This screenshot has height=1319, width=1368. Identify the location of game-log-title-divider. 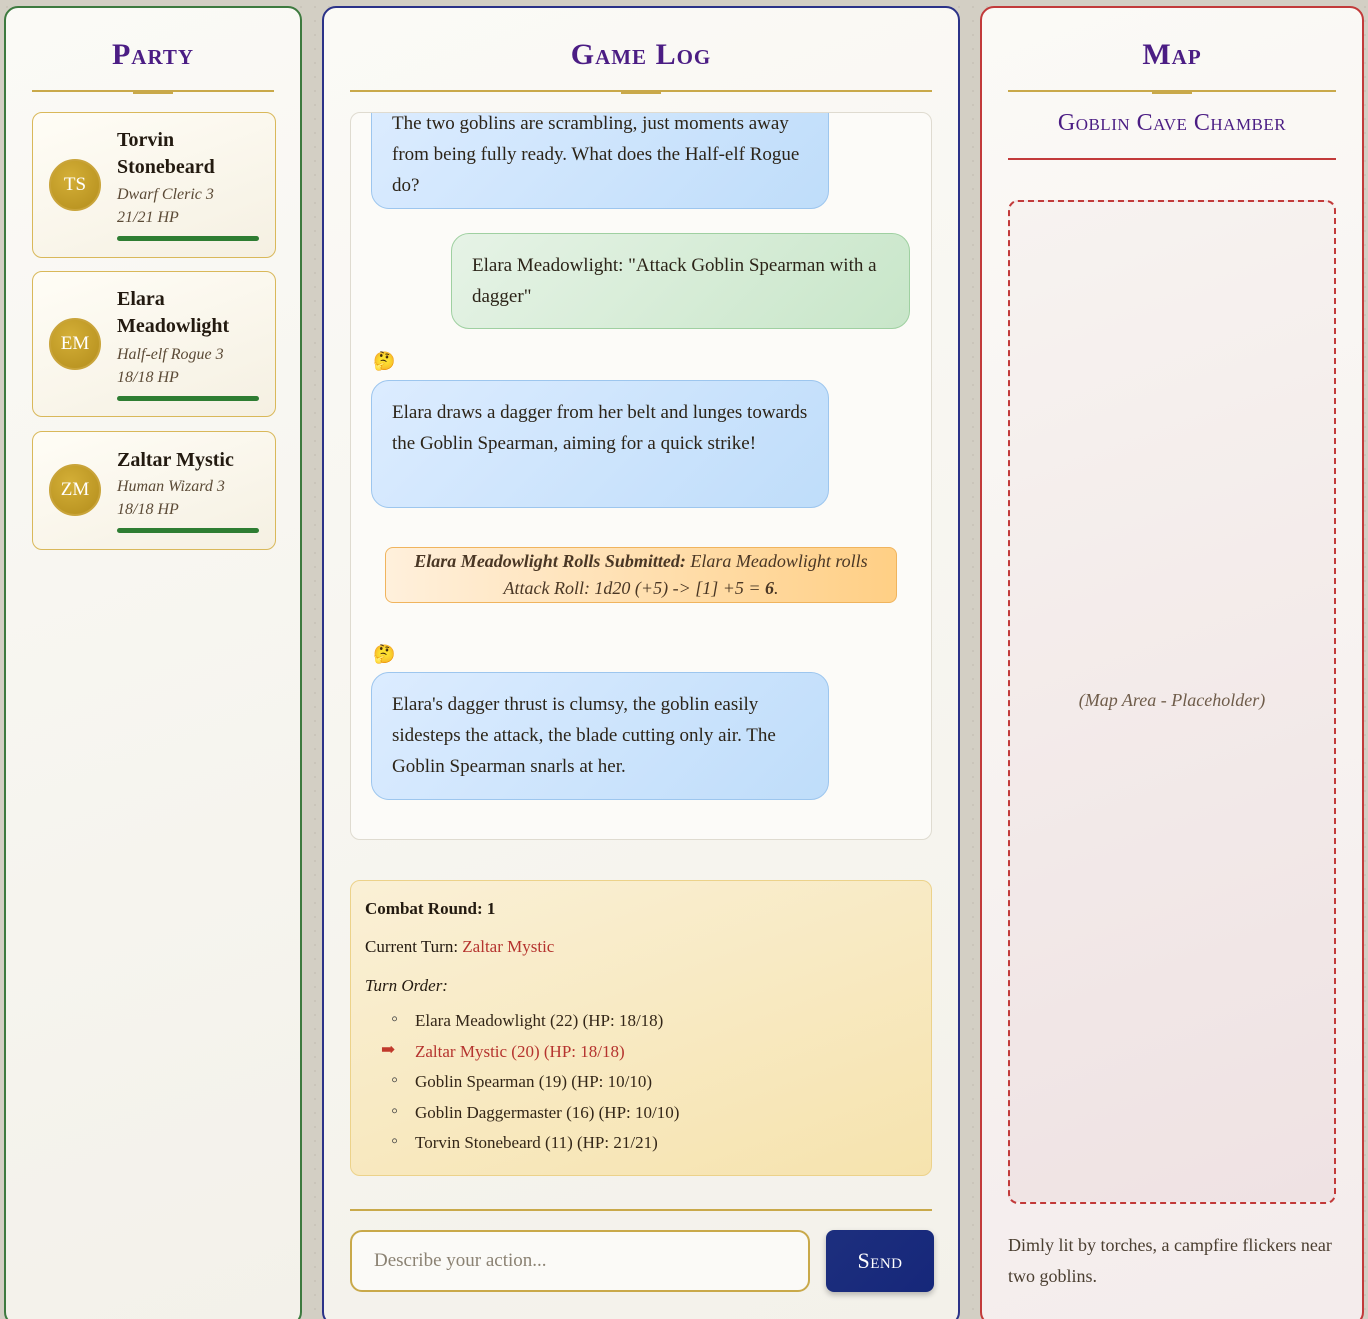
(641, 92).